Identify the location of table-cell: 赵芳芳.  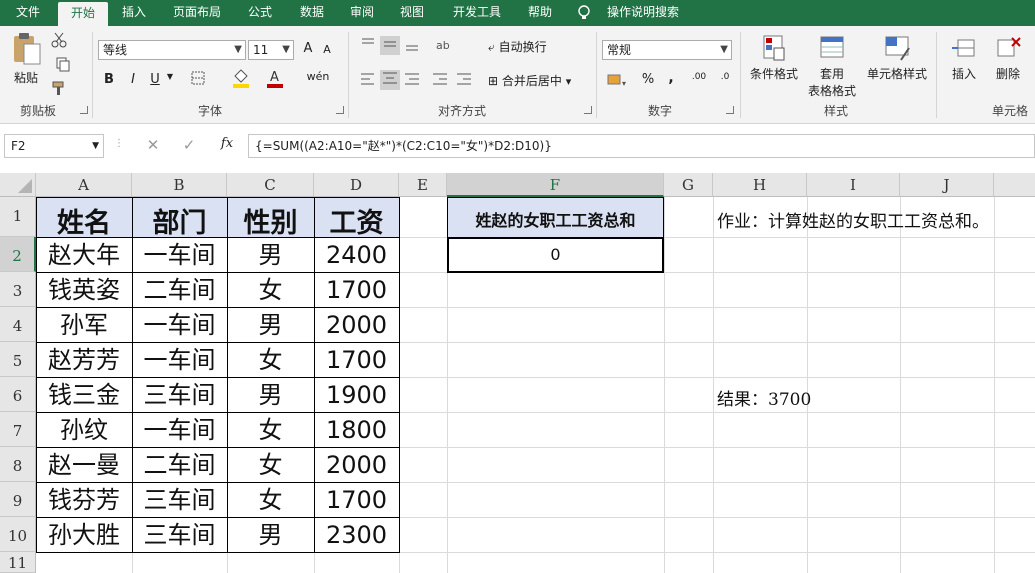
(84, 360).